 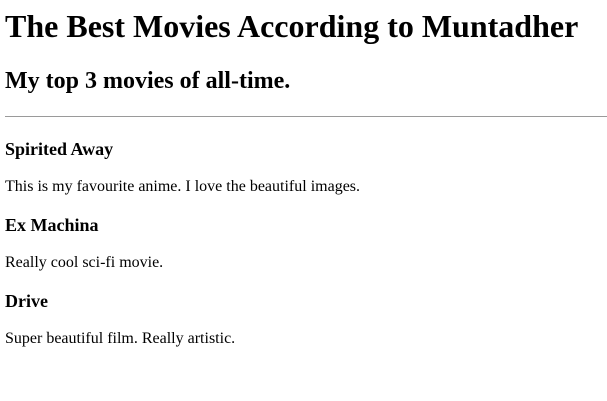 What do you see at coordinates (306, 116) in the screenshot?
I see `divider` at bounding box center [306, 116].